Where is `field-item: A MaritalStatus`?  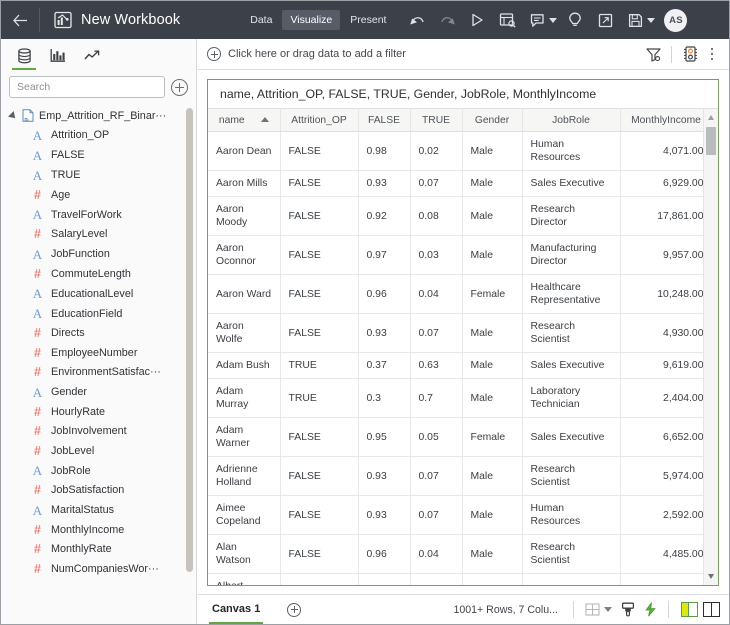 field-item: A MaritalStatus is located at coordinates (98, 510).